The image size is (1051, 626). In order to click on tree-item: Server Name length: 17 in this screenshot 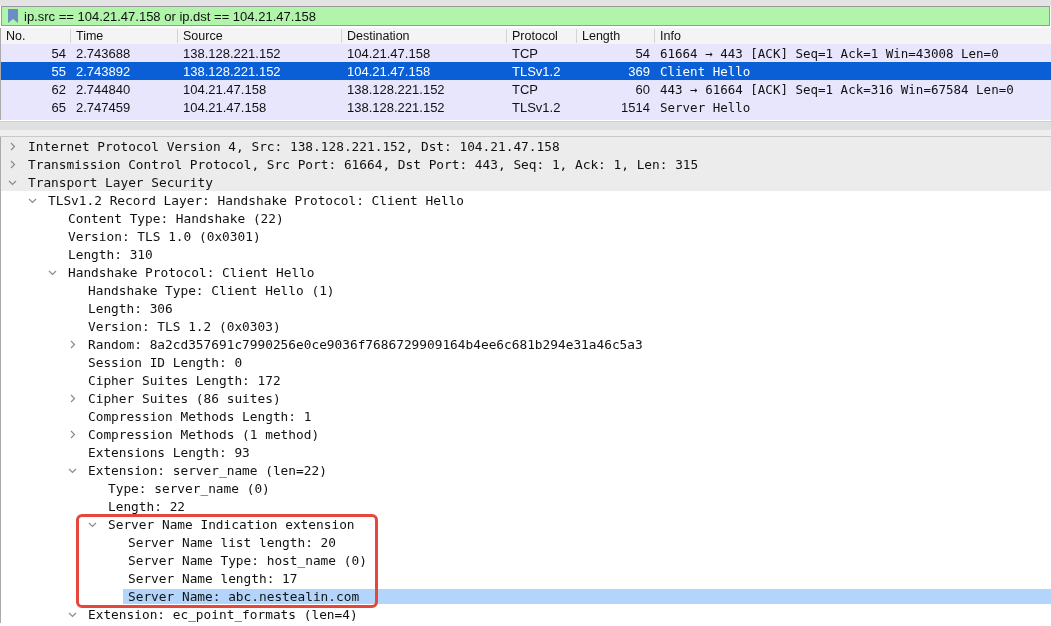, I will do `click(213, 578)`.